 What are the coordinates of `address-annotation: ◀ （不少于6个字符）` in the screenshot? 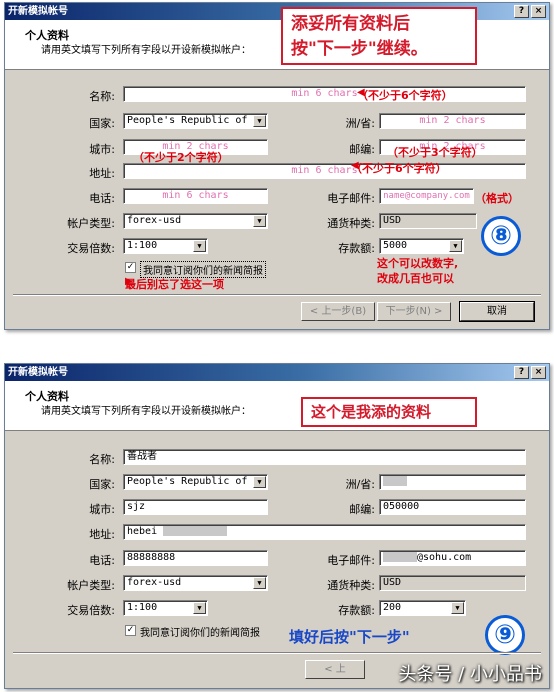 It's located at (399, 167).